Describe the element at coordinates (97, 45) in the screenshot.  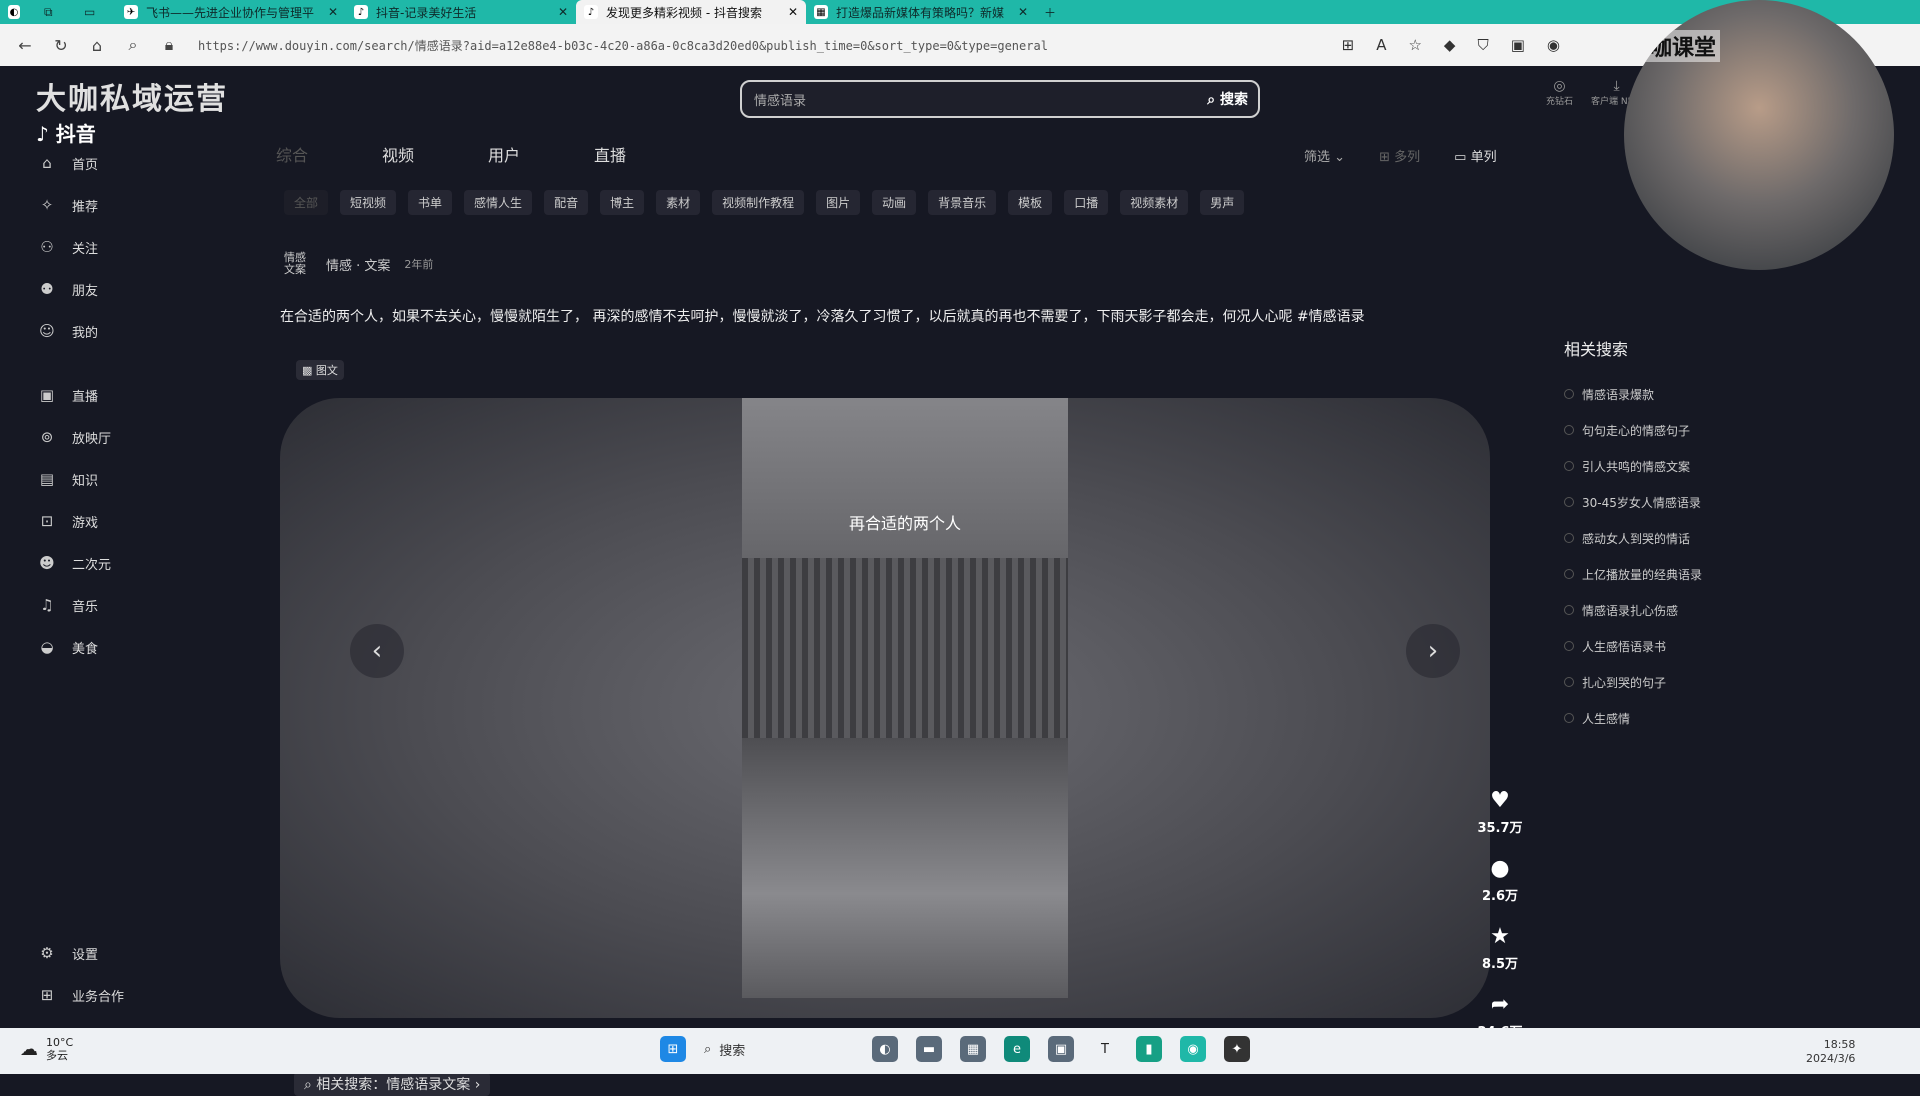
I see `home-icon: ⌂` at that location.